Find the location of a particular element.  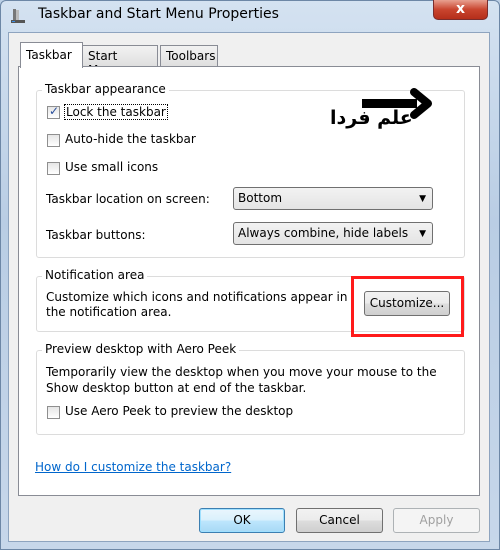

close-button: x is located at coordinates (460, 10).